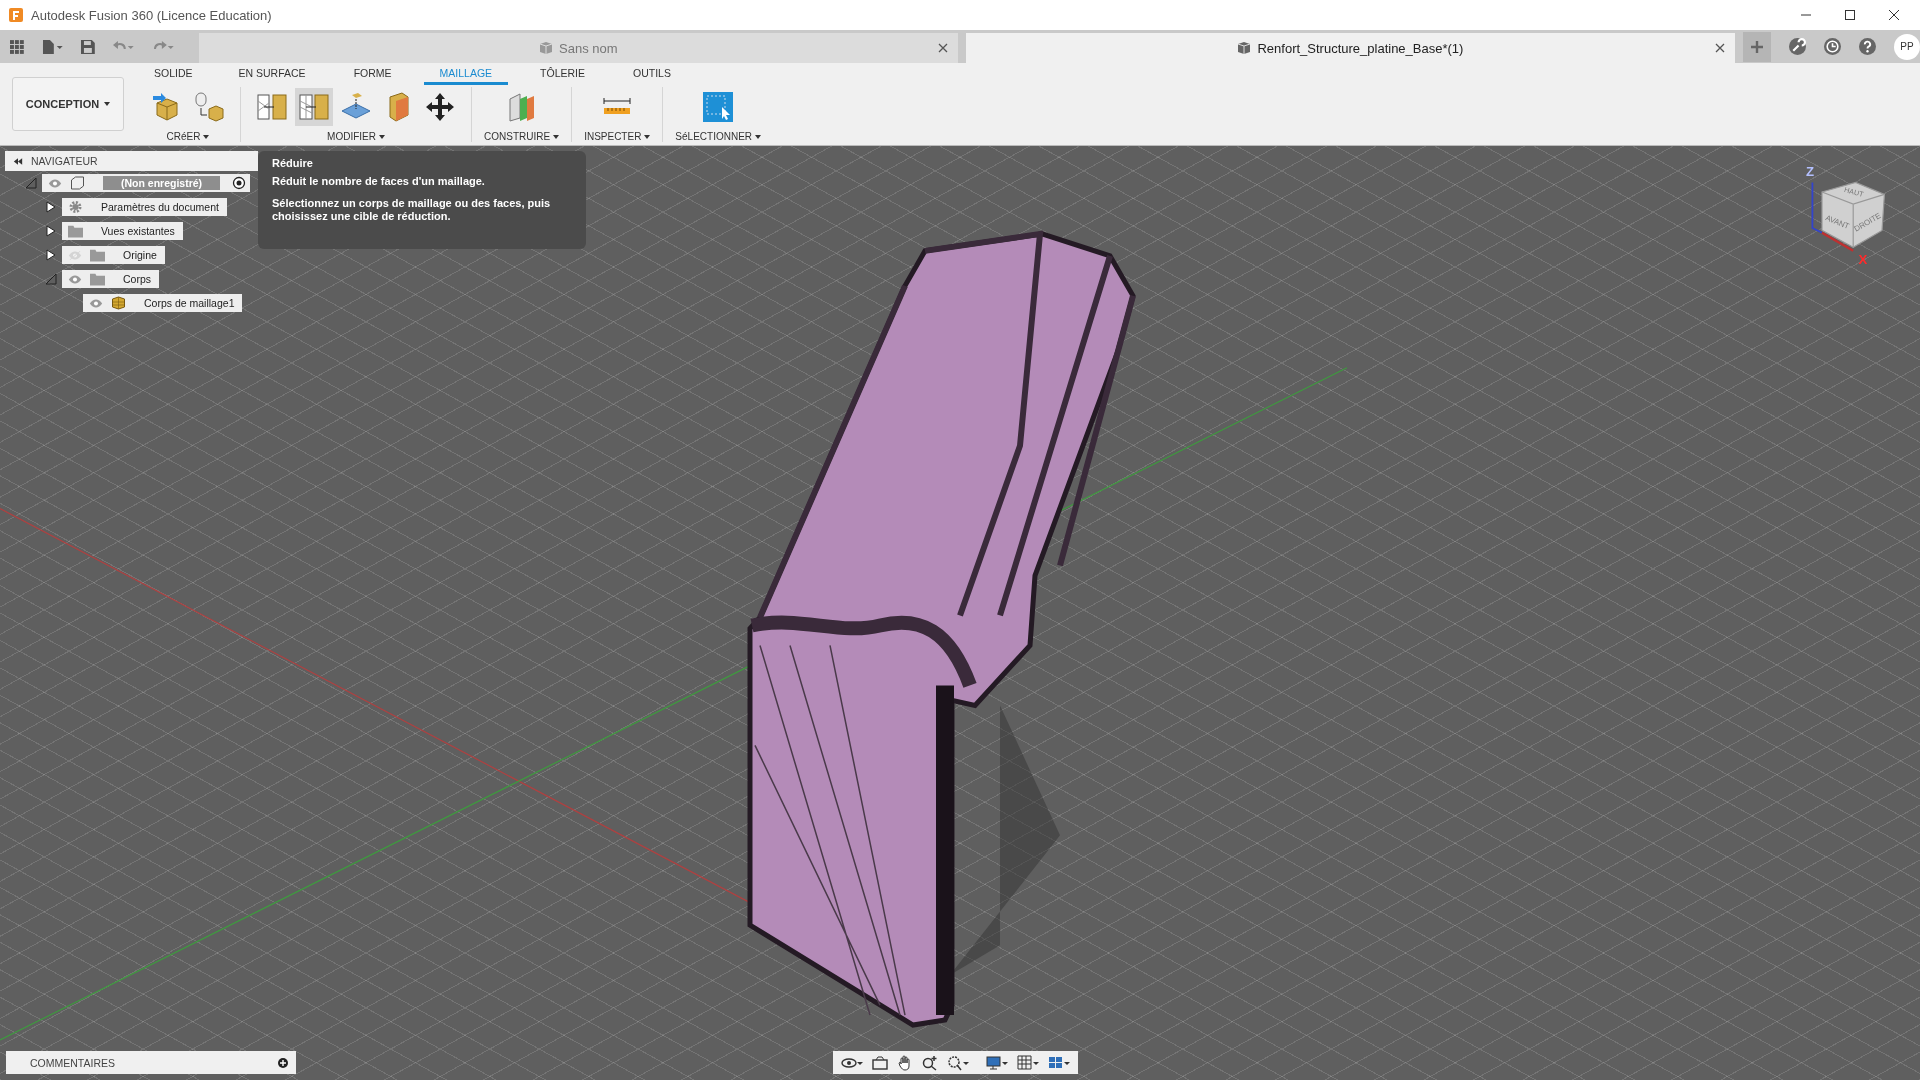 This screenshot has width=1920, height=1080. Describe the element at coordinates (1028, 1062) in the screenshot. I see `grid-icon` at that location.